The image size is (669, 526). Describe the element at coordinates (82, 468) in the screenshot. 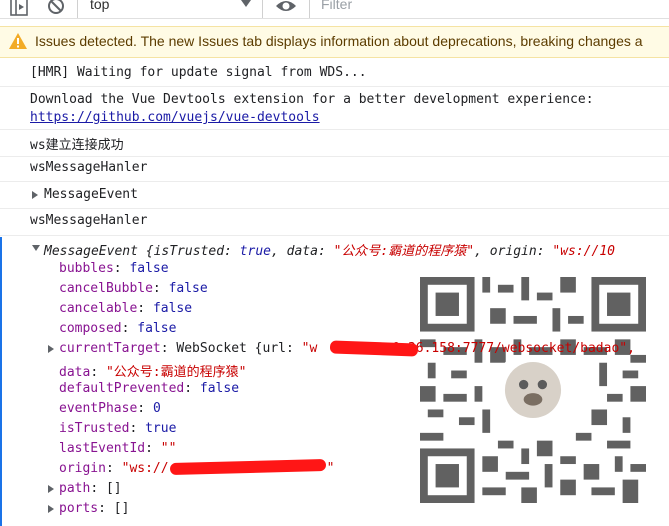

I see `prop-key: origin` at that location.